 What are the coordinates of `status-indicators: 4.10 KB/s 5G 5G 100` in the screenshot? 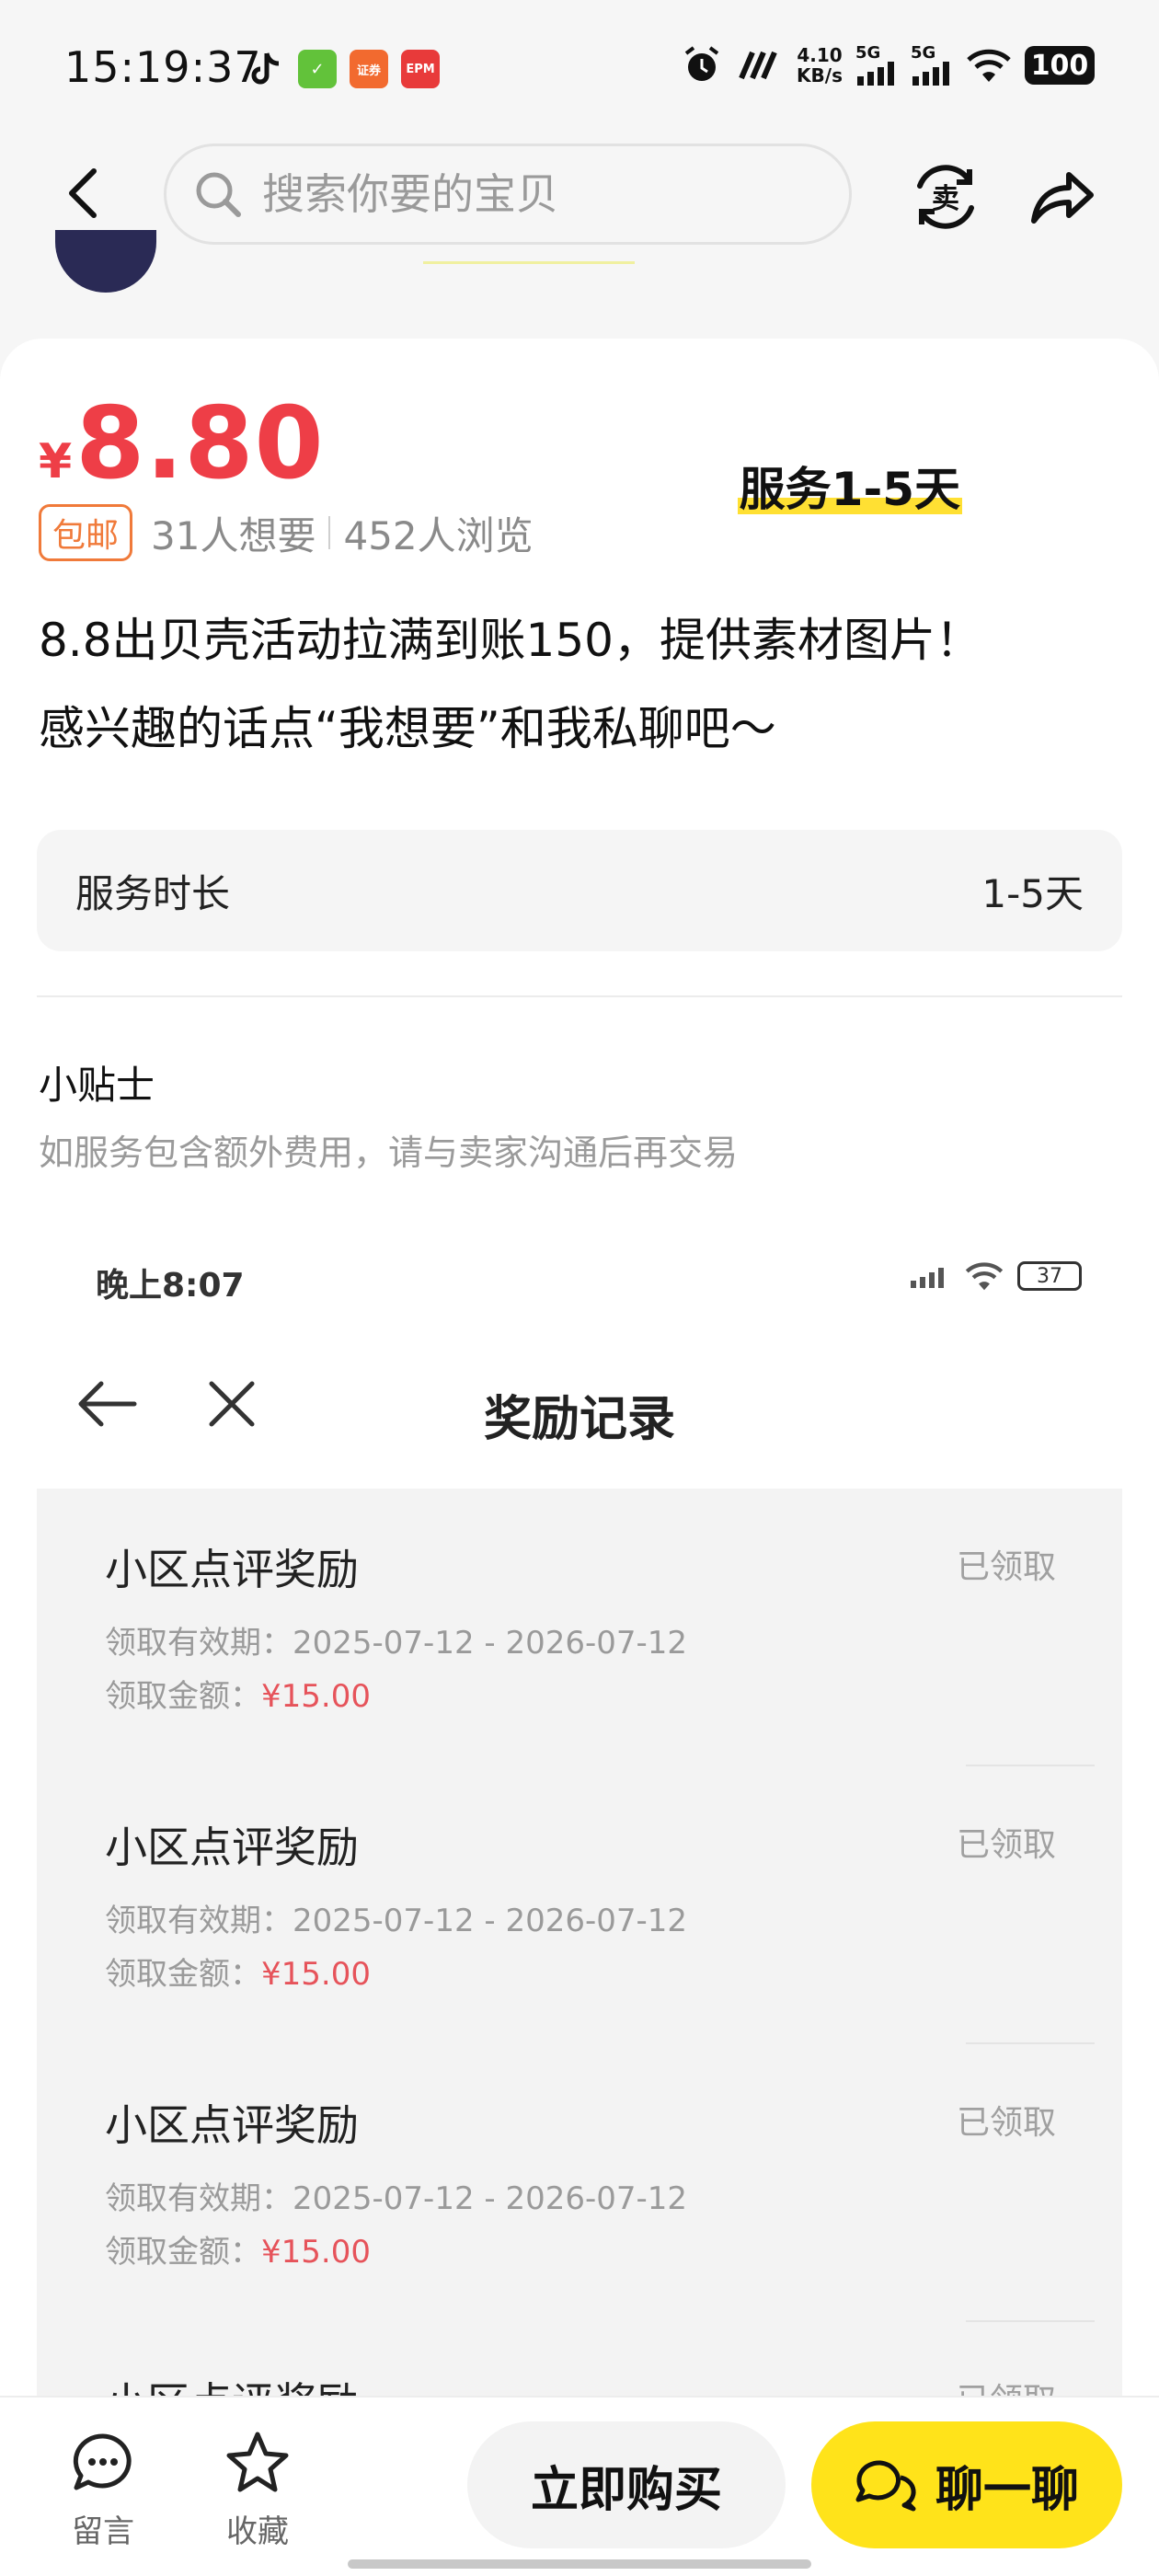 It's located at (888, 65).